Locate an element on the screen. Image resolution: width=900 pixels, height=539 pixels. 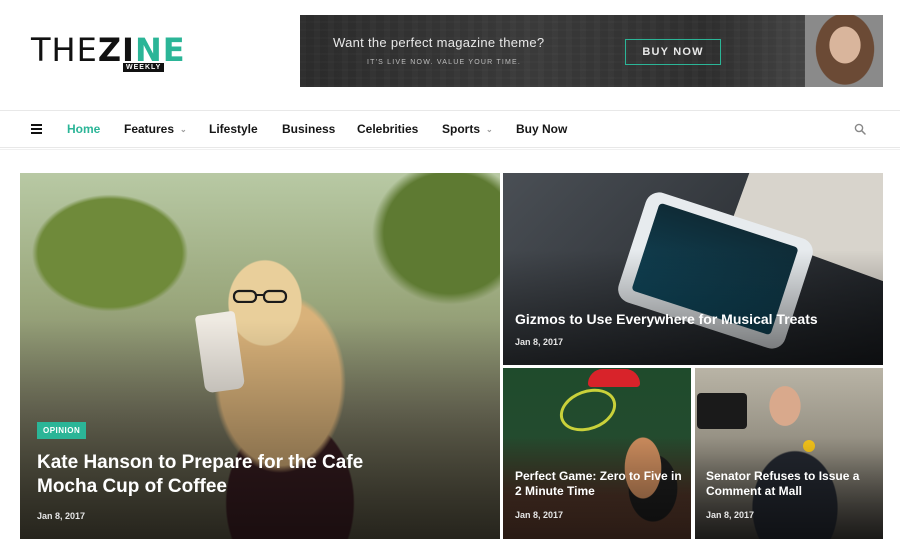
nav-label-buy-now: Buy Now is located at coordinates (542, 129).